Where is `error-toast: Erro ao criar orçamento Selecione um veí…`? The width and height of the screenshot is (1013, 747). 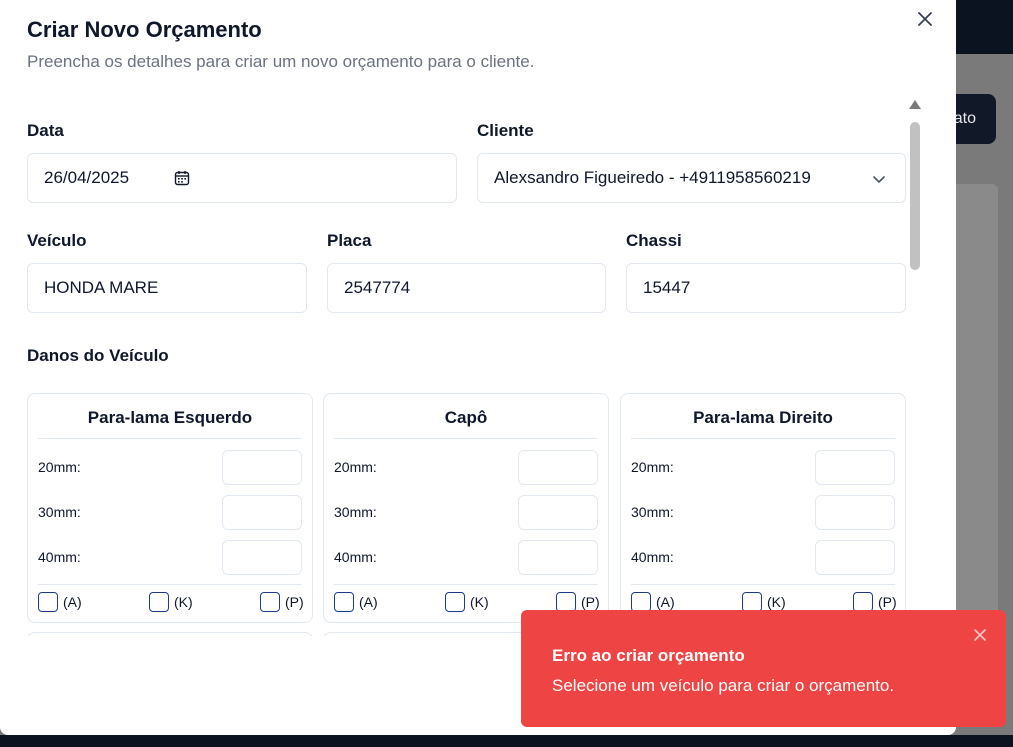
error-toast: Erro ao criar orçamento Selecione um veí… is located at coordinates (763, 668).